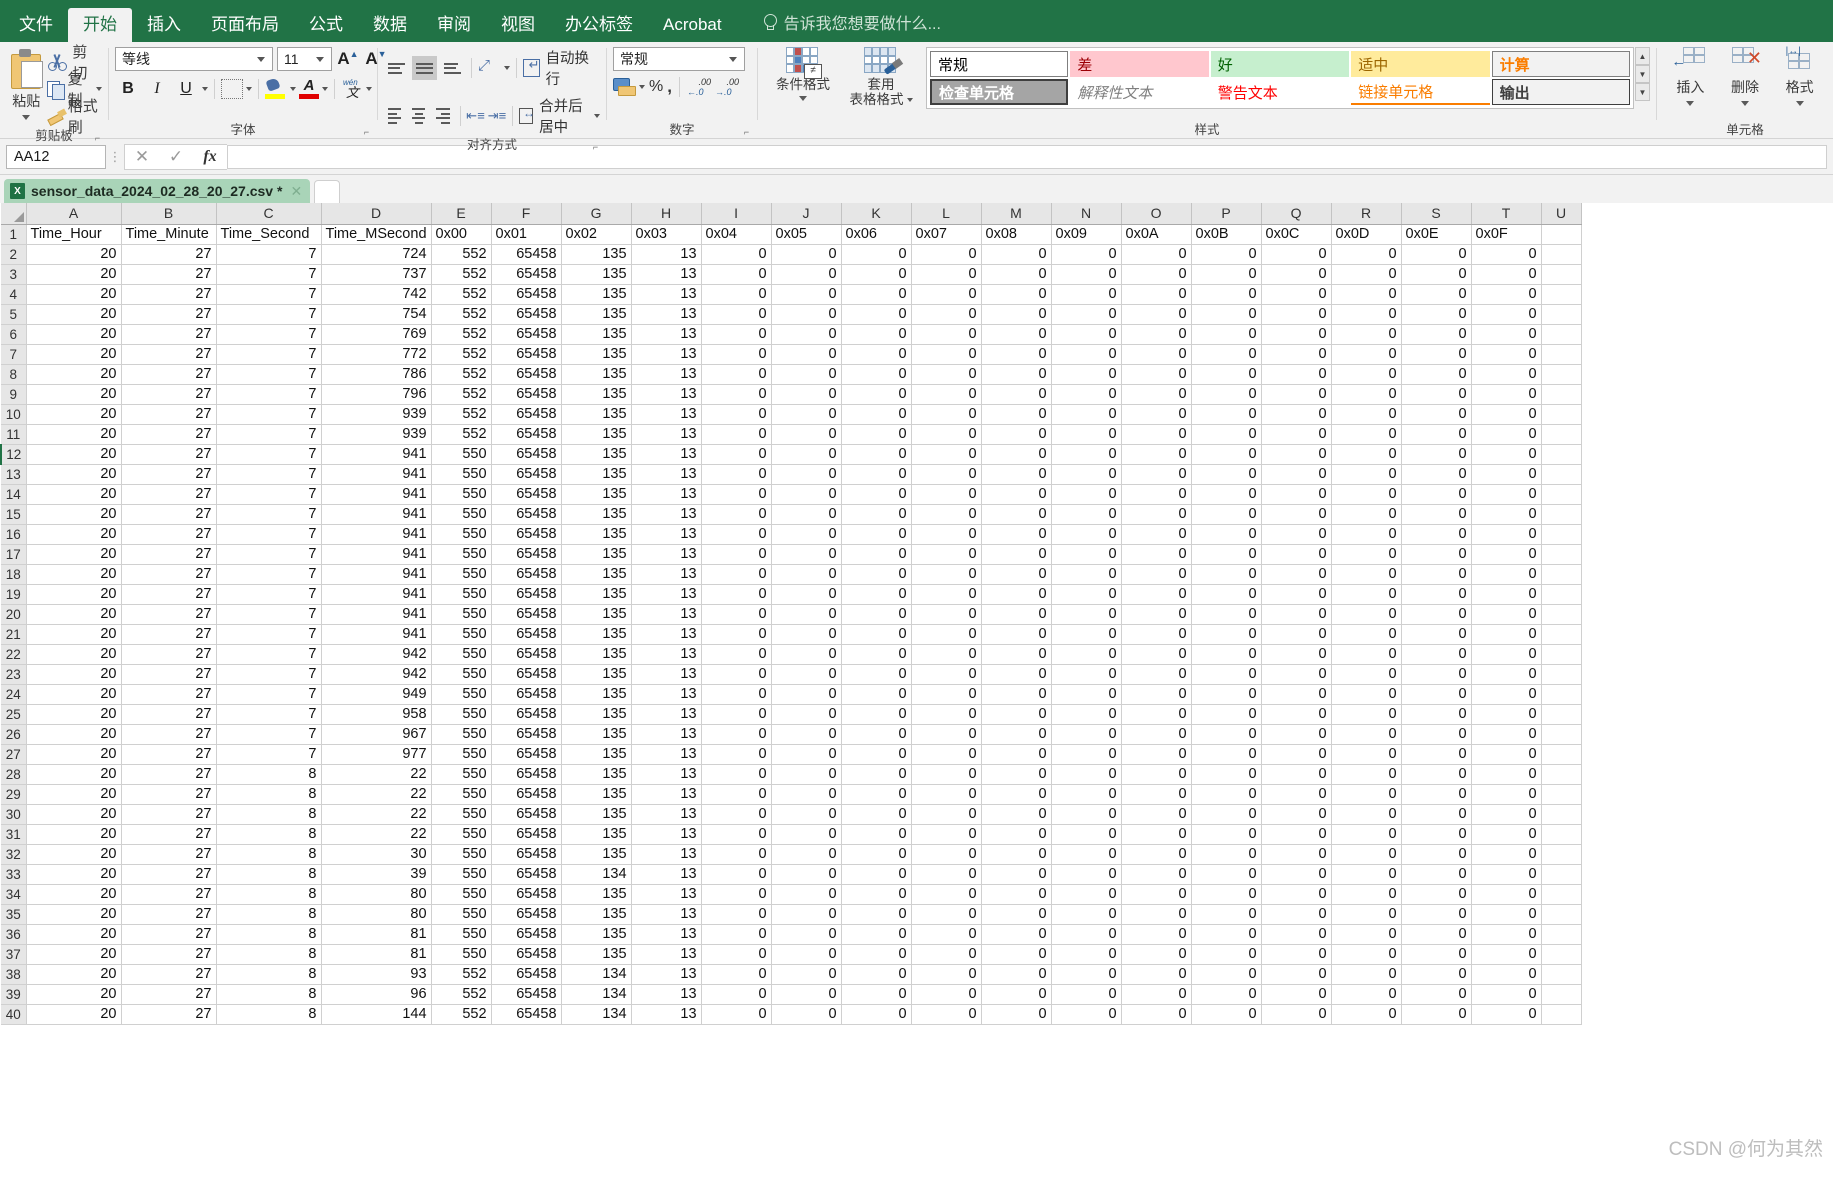 Image resolution: width=1833 pixels, height=1186 pixels. I want to click on row-header-26: 26, so click(14, 734).